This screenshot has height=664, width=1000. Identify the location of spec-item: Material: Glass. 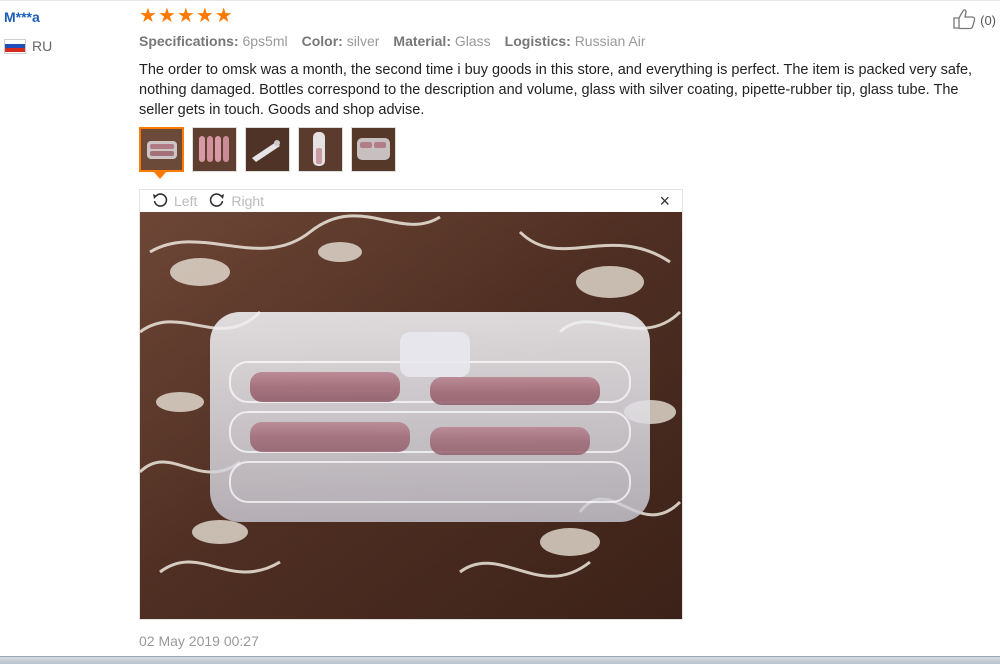
(442, 41).